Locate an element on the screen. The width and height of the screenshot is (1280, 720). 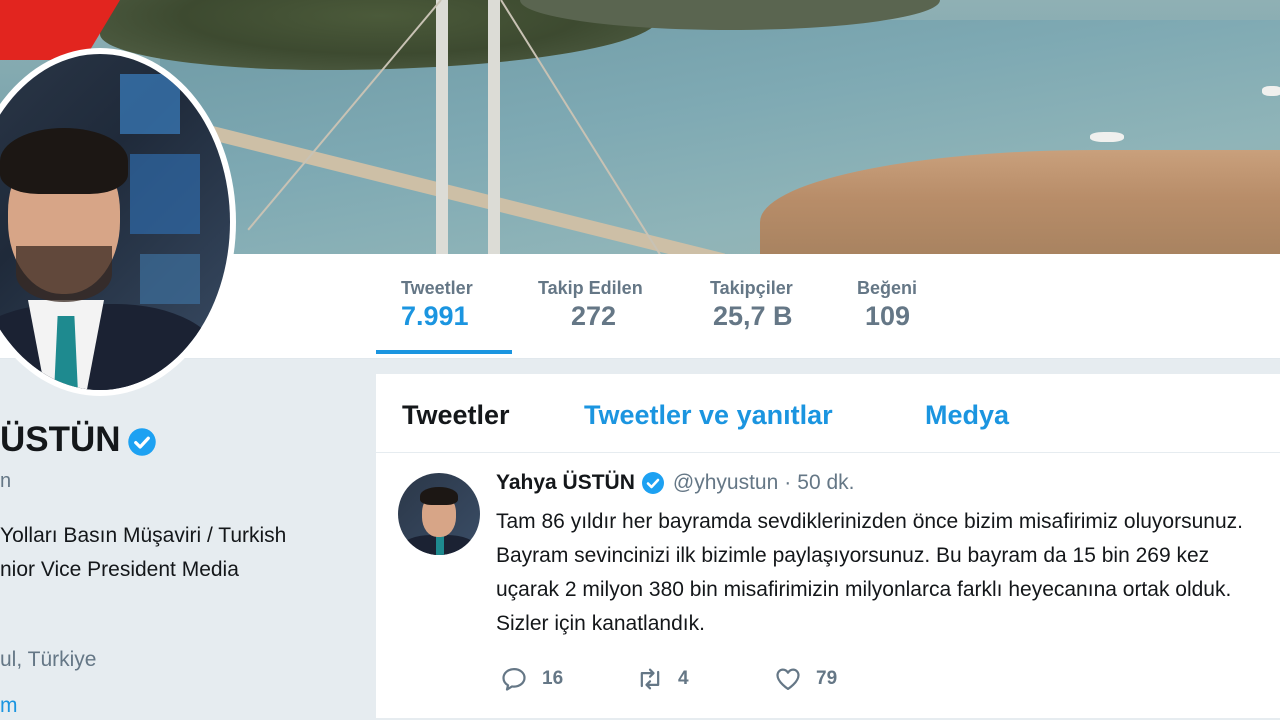
retweet-count: 4 is located at coordinates (683, 678).